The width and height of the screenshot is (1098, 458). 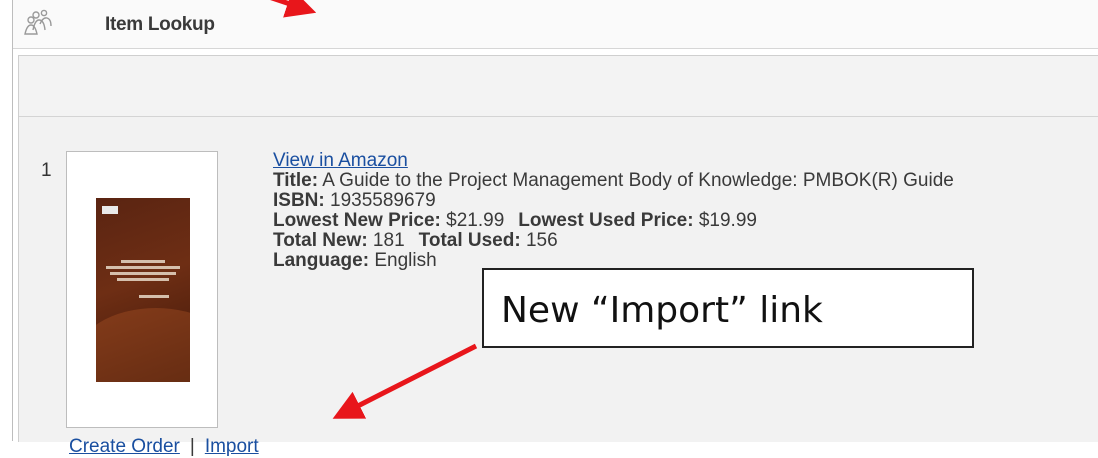 What do you see at coordinates (662, 310) in the screenshot?
I see `callout-text: New “Import” link` at bounding box center [662, 310].